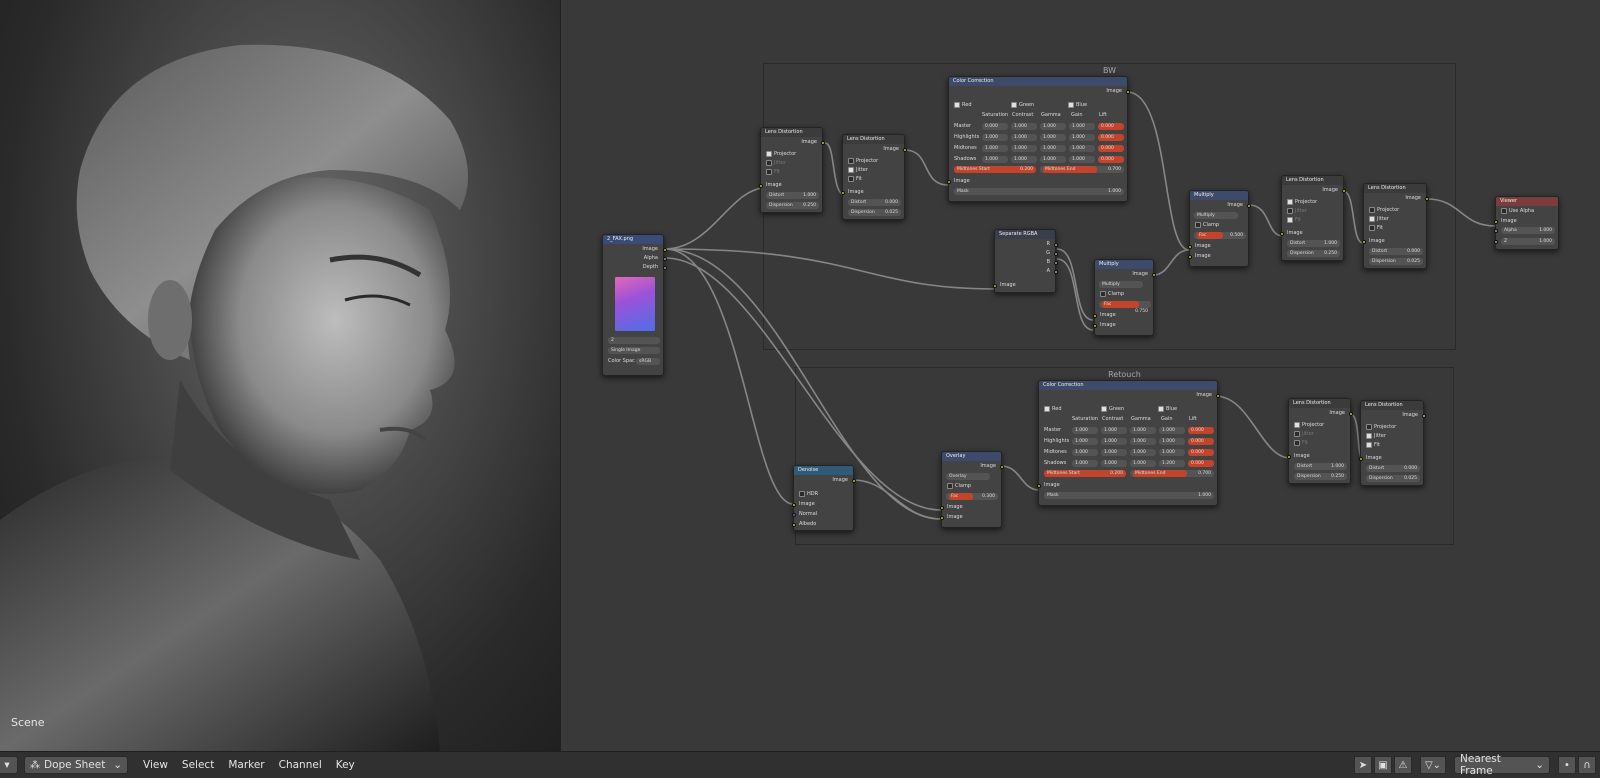  What do you see at coordinates (1527, 211) in the screenshot?
I see `use-alpha-option: Use Alpha` at bounding box center [1527, 211].